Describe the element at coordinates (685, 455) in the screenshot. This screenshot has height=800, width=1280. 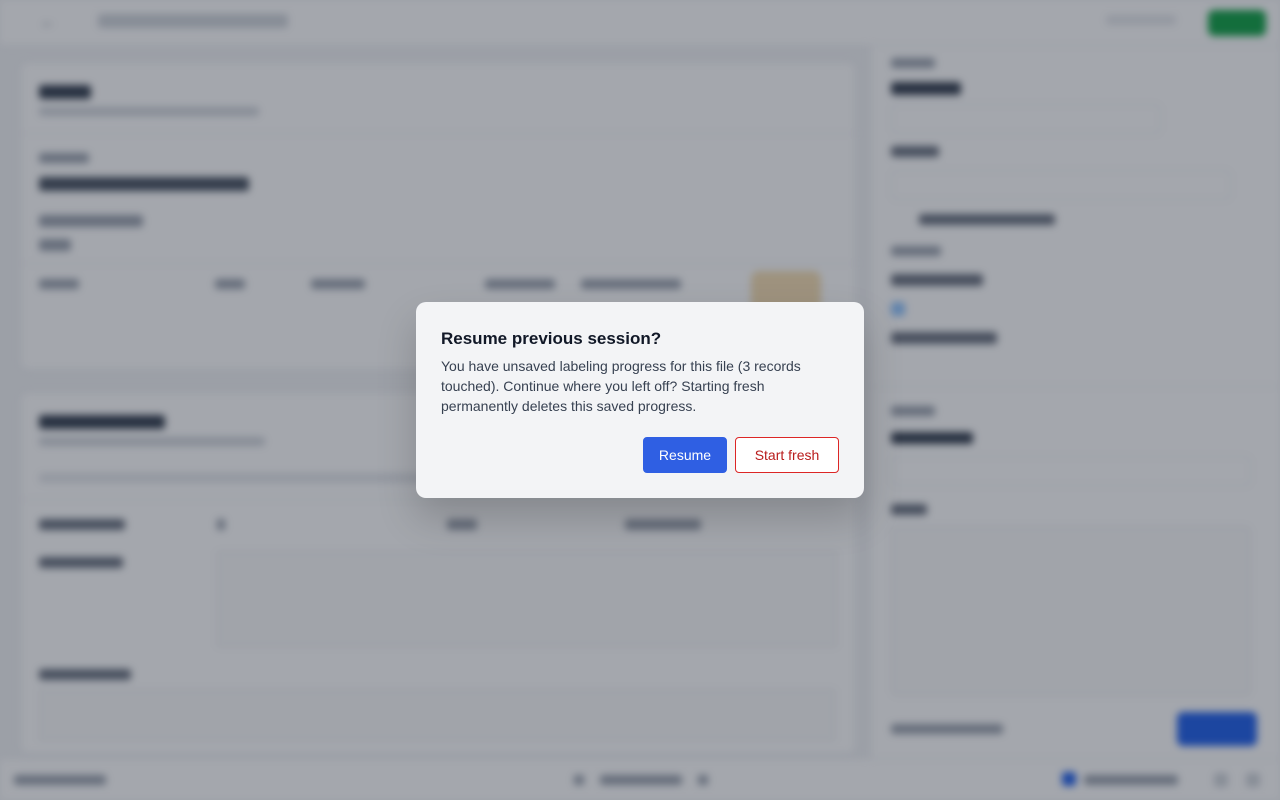
I see `resume-button: Resume` at that location.